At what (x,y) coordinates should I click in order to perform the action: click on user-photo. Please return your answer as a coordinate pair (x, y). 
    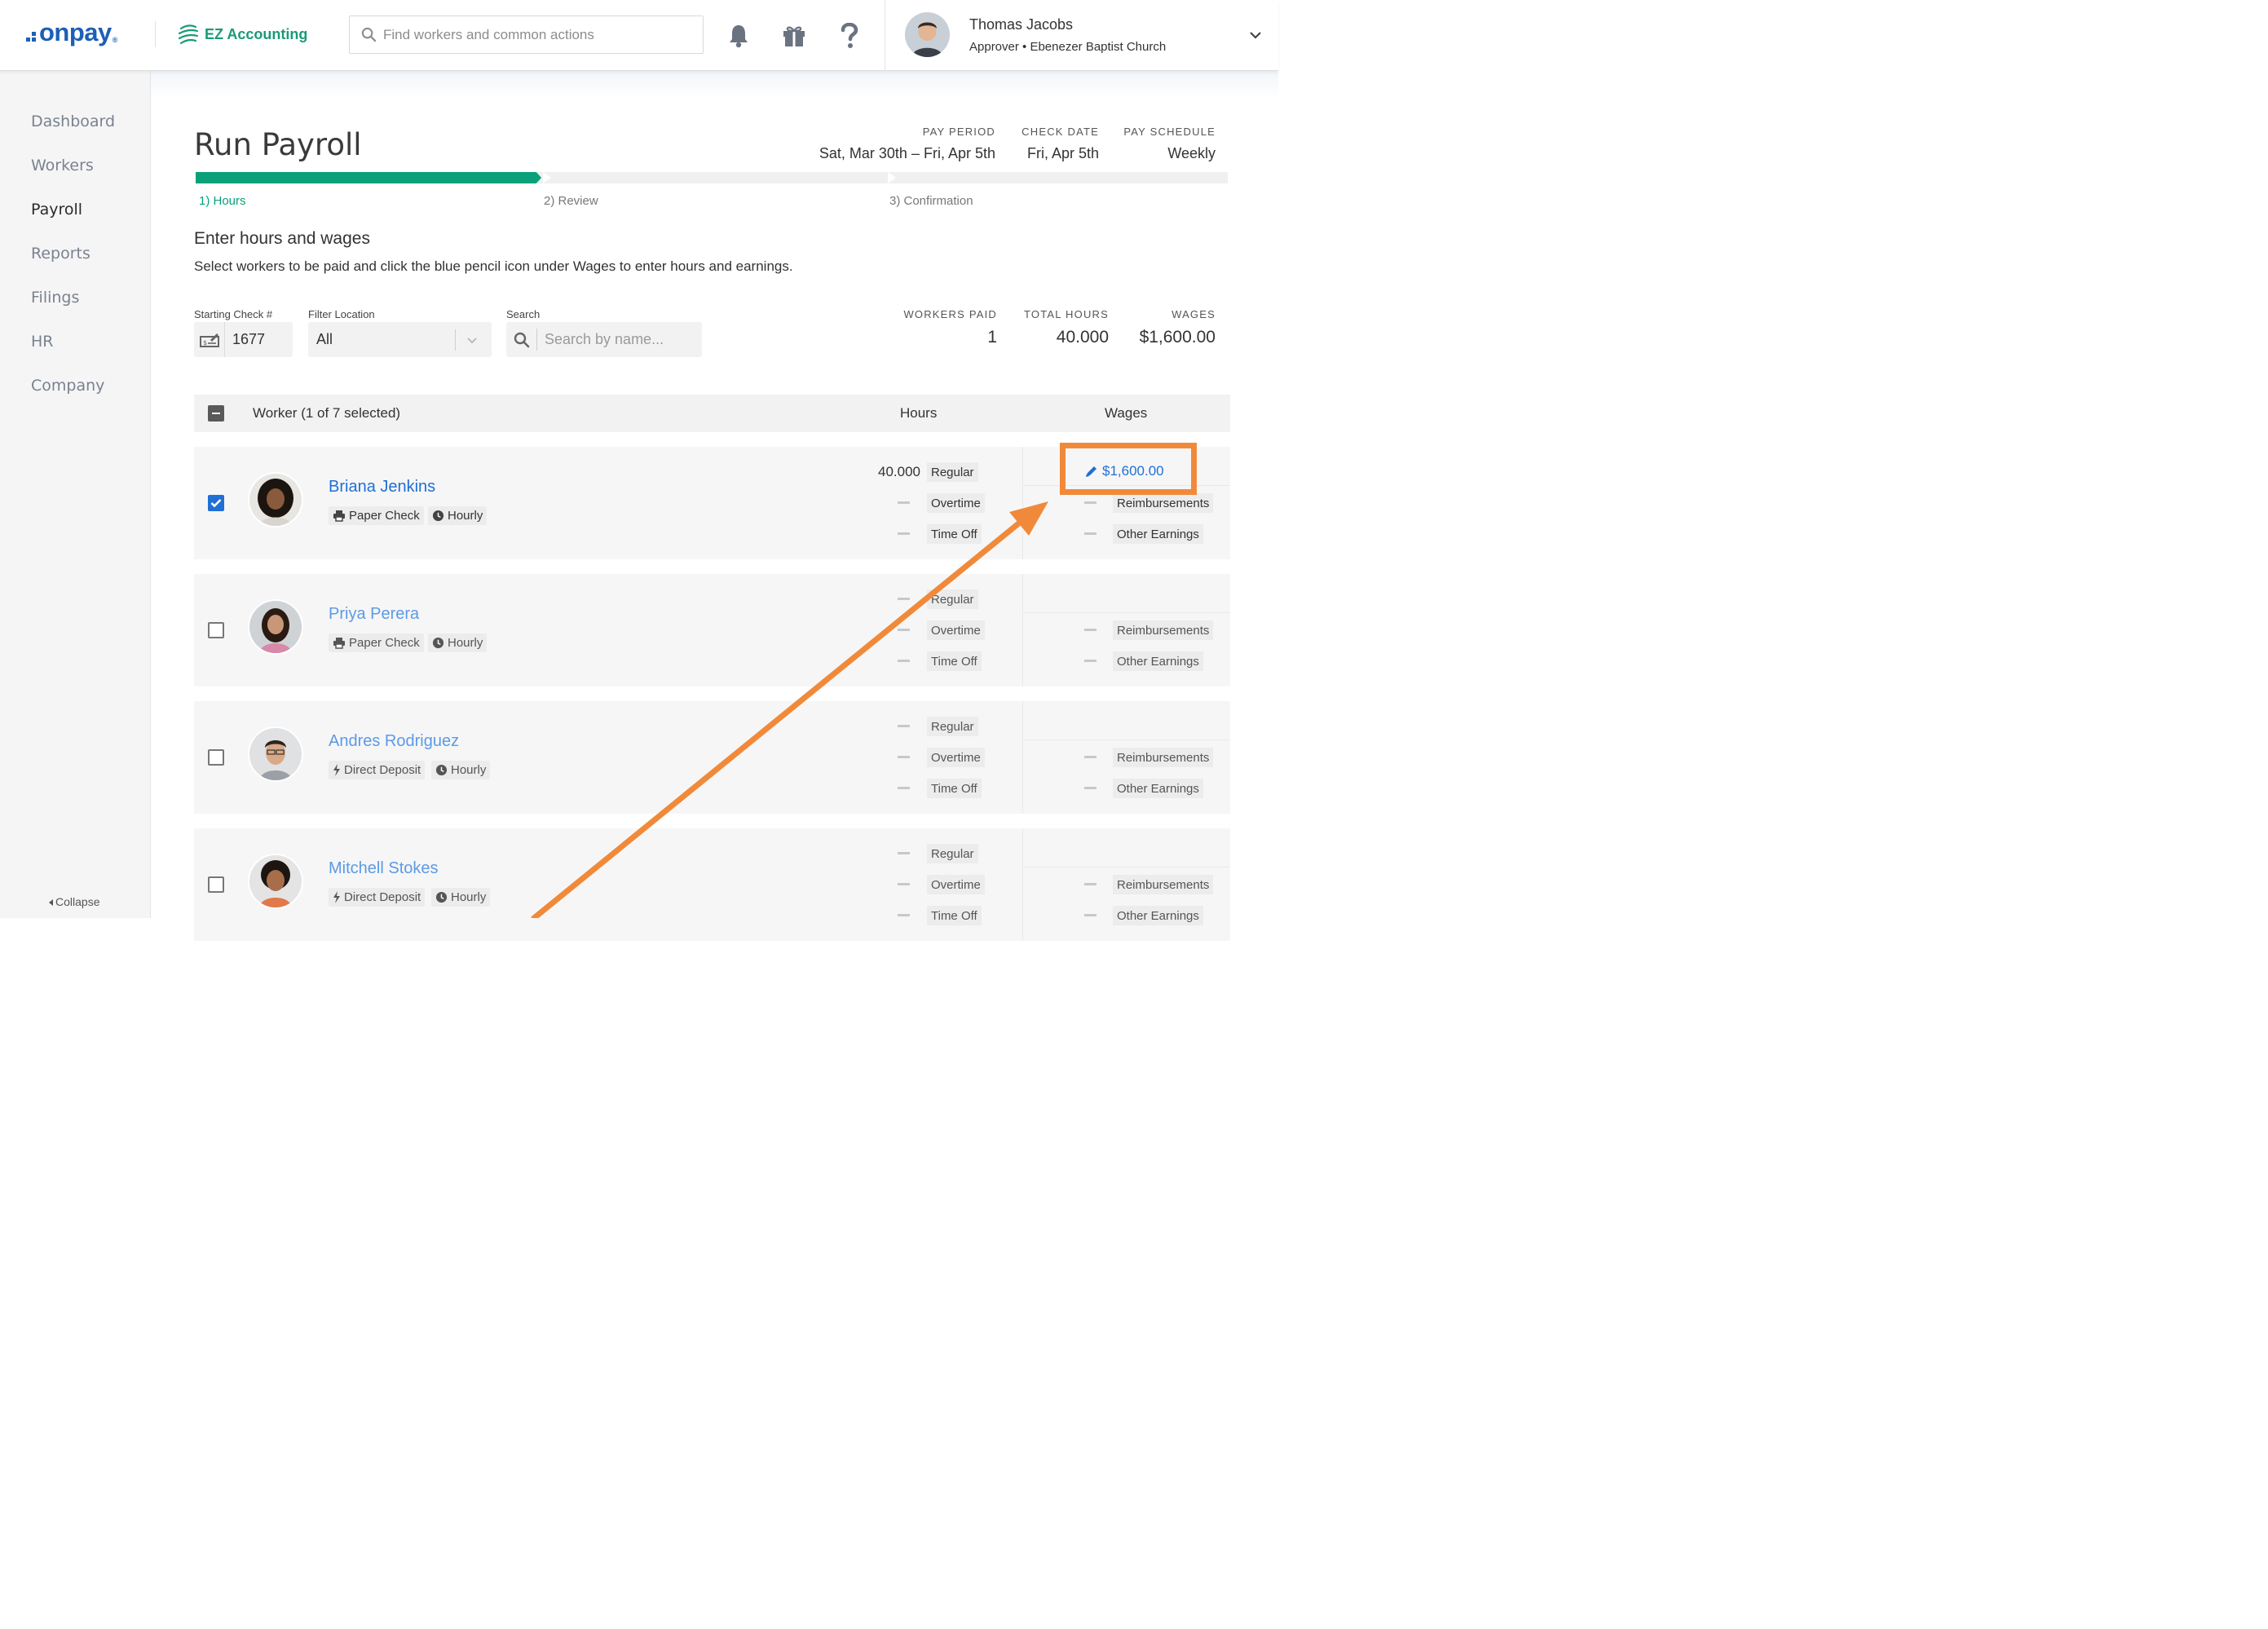
    Looking at the image, I should click on (927, 34).